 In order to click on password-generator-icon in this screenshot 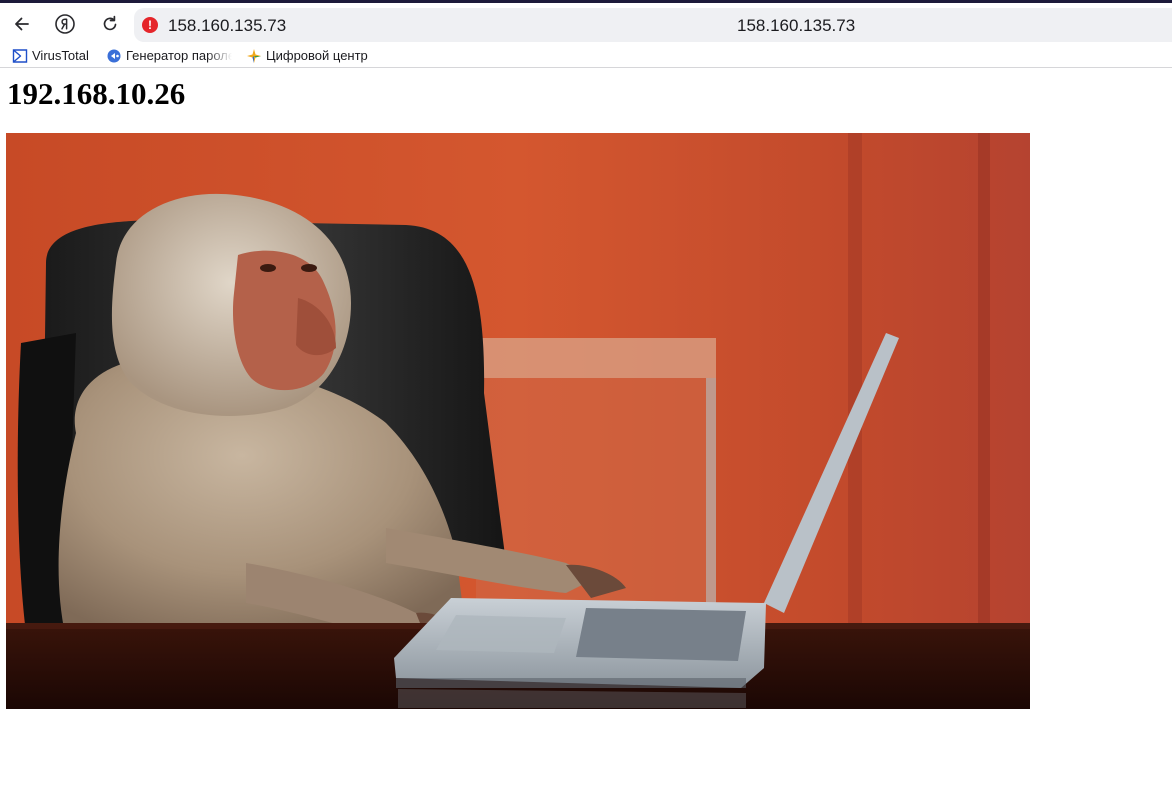, I will do `click(114, 56)`.